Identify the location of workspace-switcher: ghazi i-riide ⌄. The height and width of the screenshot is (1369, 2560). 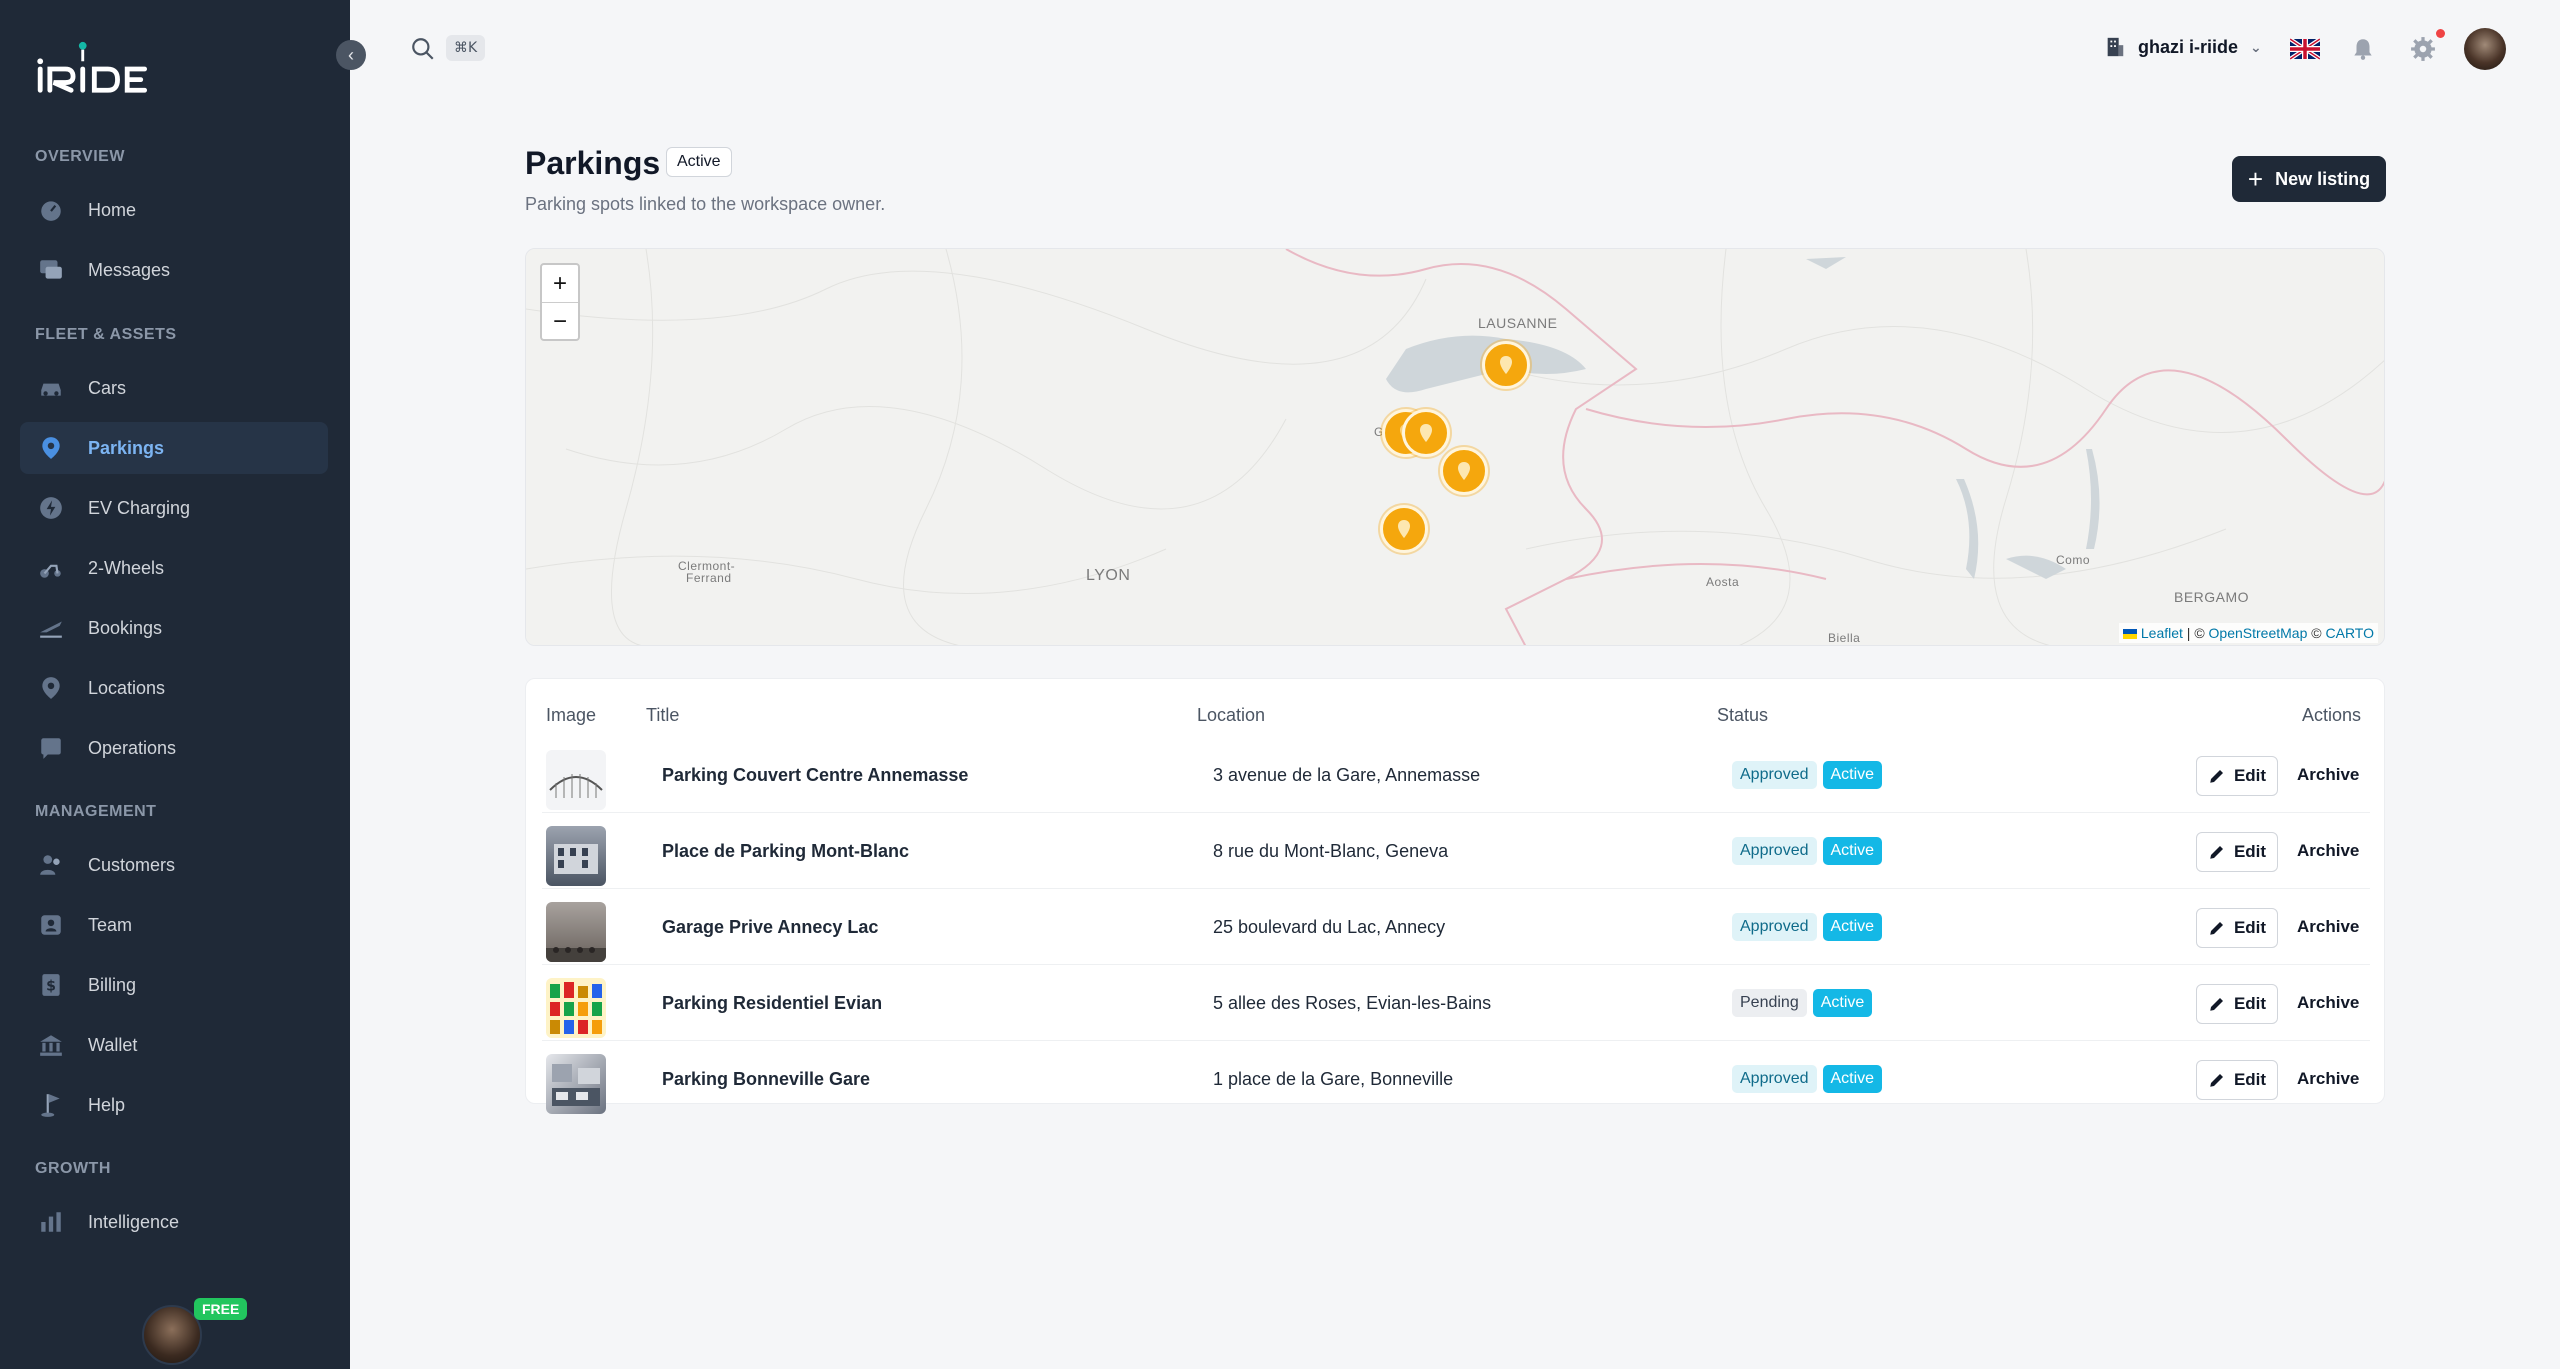
(2183, 47).